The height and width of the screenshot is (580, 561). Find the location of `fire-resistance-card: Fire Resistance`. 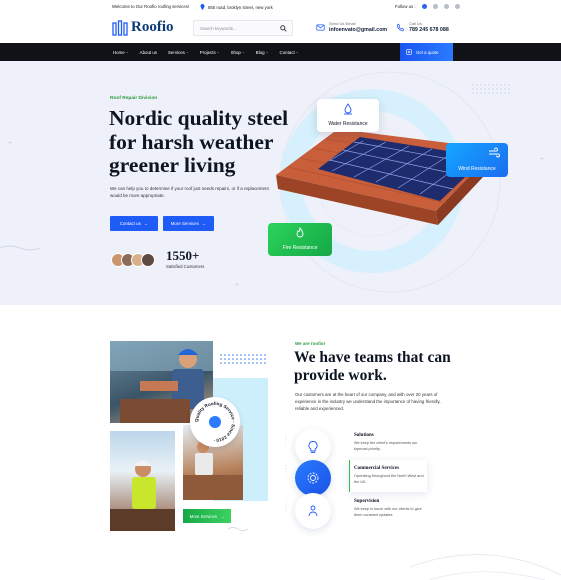

fire-resistance-card: Fire Resistance is located at coordinates (300, 239).